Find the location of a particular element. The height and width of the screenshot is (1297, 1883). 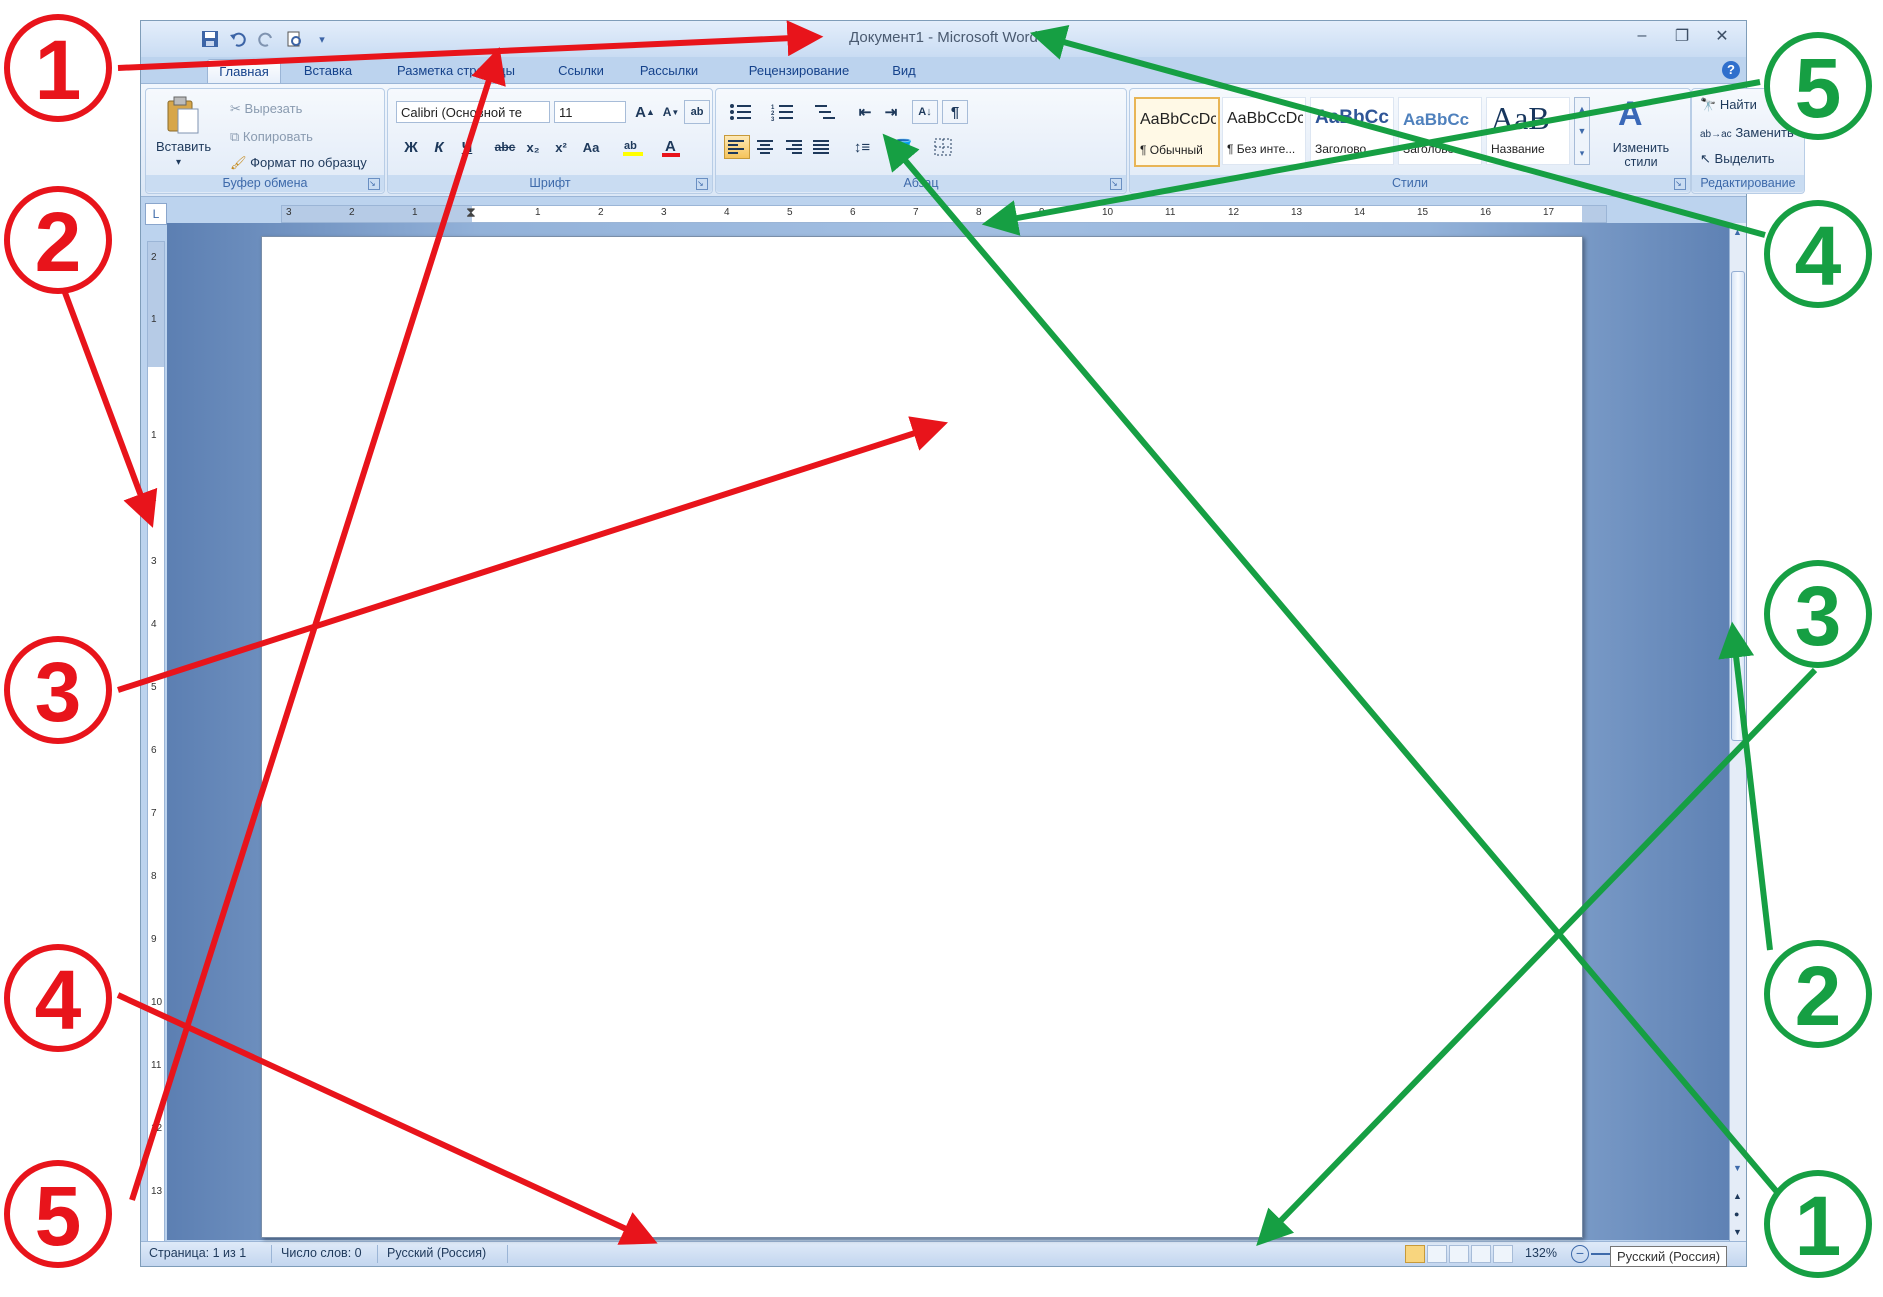

green-callout-5: 5 is located at coordinates (1818, 86).